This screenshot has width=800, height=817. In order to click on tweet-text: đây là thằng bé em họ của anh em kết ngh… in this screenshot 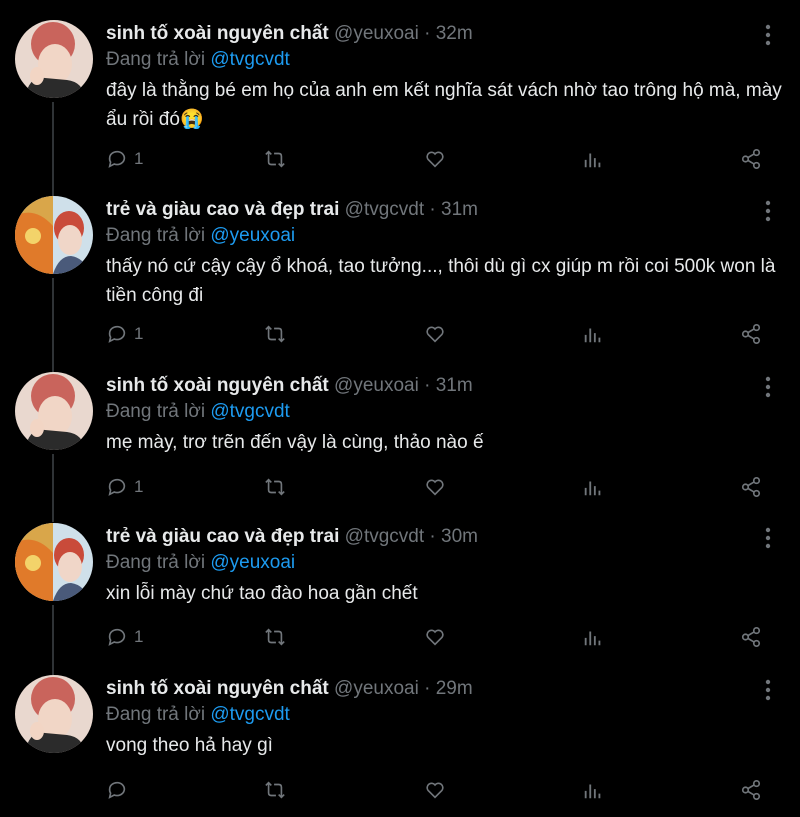, I will do `click(444, 105)`.